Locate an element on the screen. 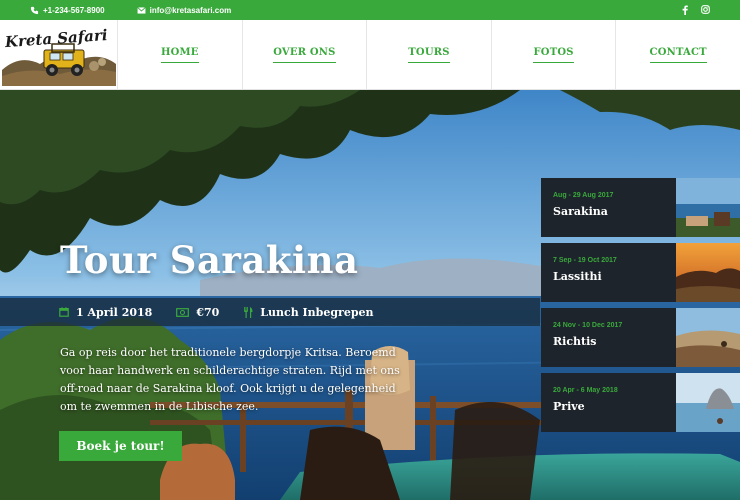  tour-date-info: 1 April 2018 is located at coordinates (105, 312).